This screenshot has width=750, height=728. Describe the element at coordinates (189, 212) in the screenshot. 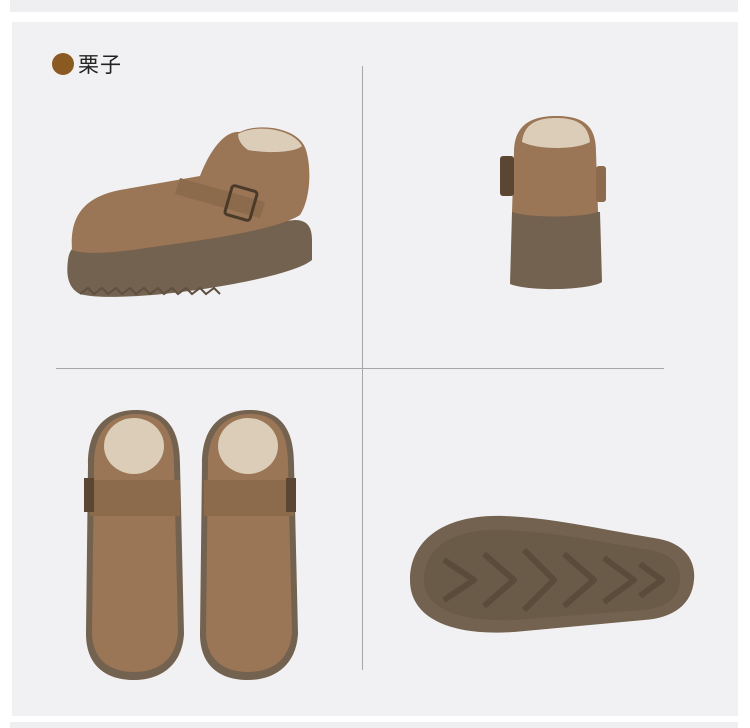

I see `shoe-side-view-photo` at that location.